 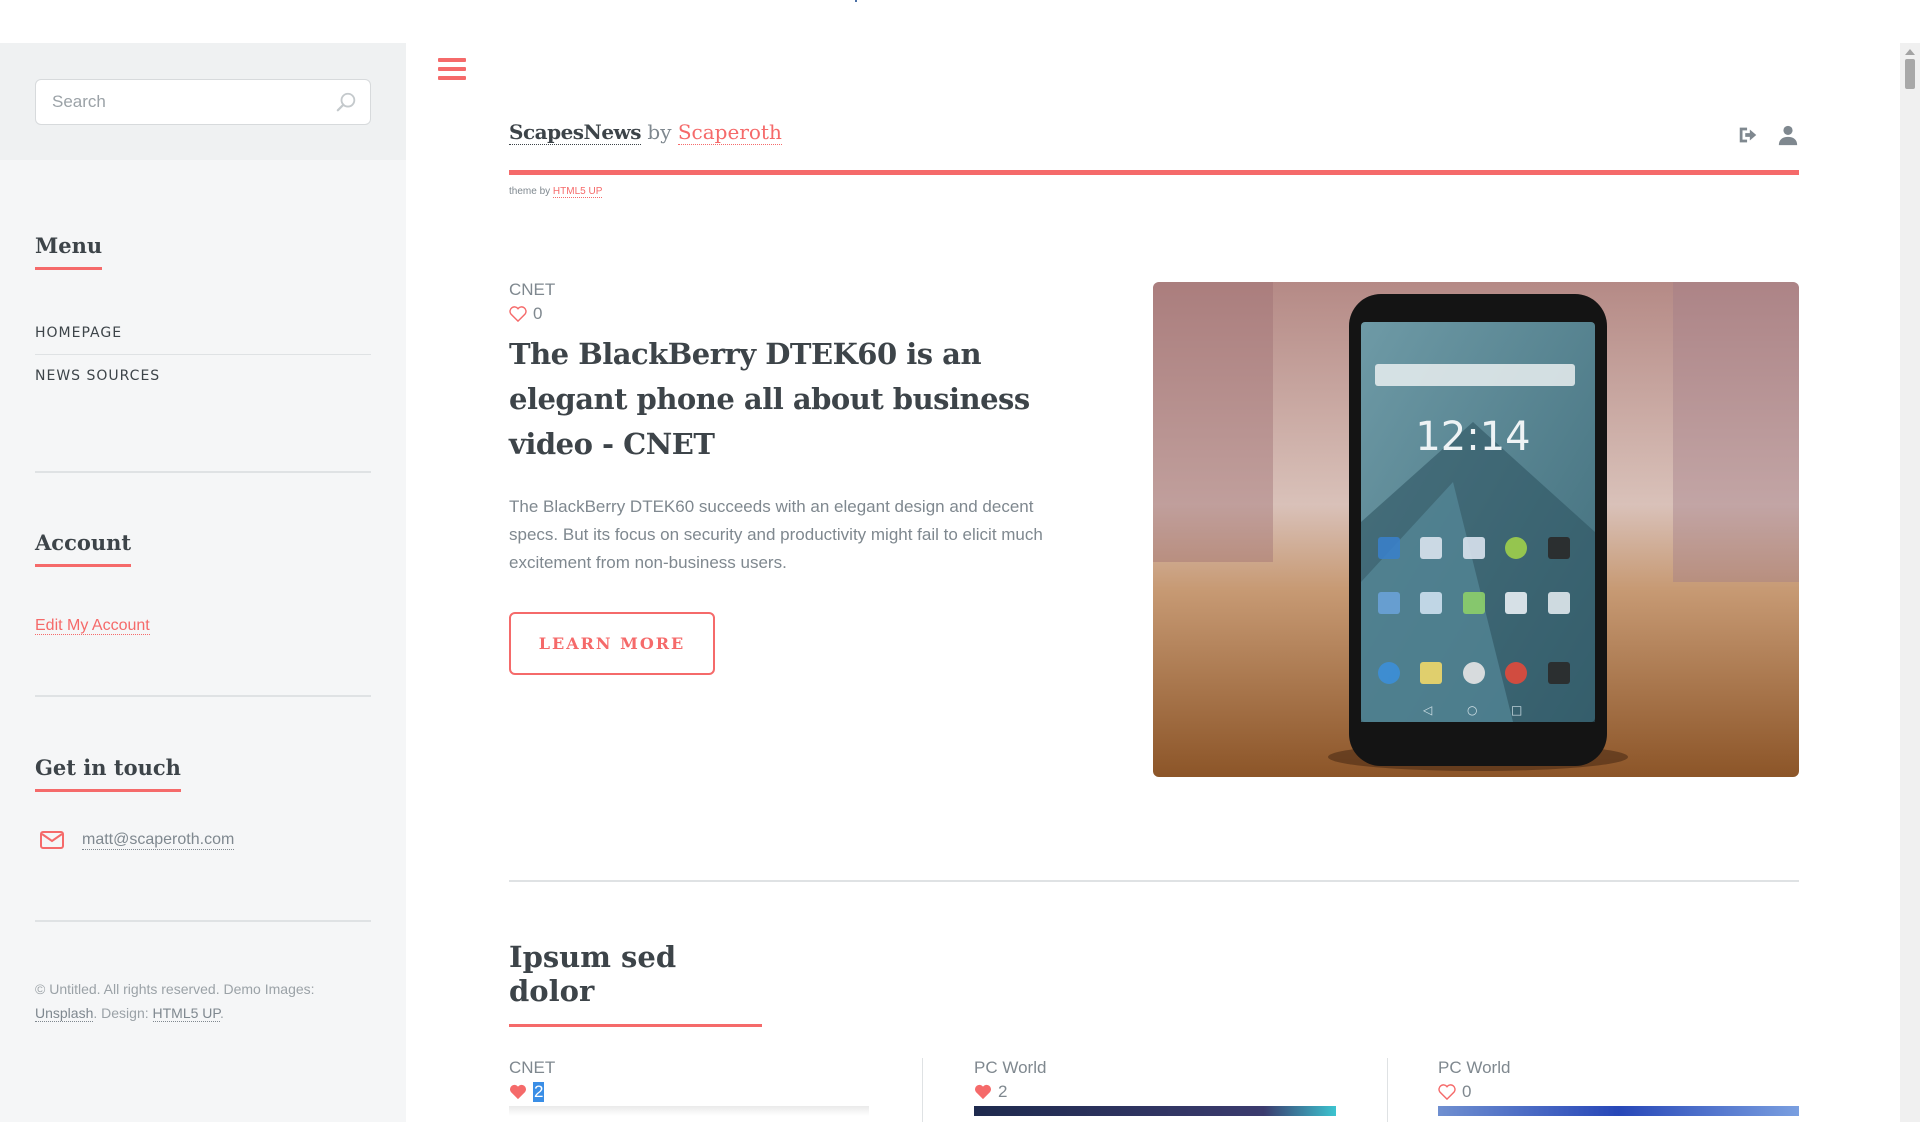 I want to click on brand-by: by, so click(x=659, y=132).